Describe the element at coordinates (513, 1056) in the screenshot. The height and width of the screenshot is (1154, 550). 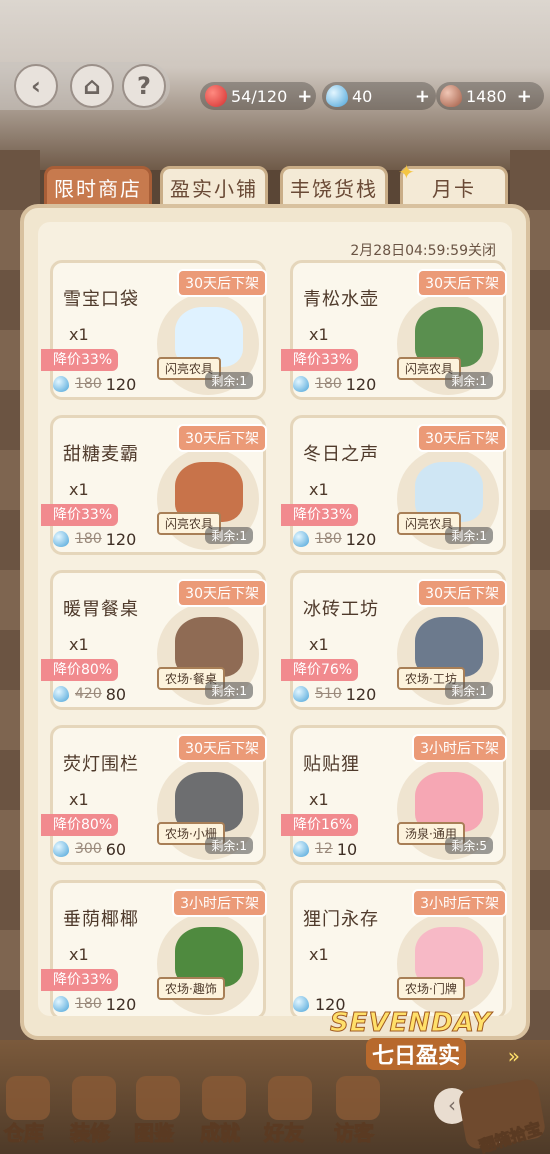
I see `double-chevron-icon: »` at that location.